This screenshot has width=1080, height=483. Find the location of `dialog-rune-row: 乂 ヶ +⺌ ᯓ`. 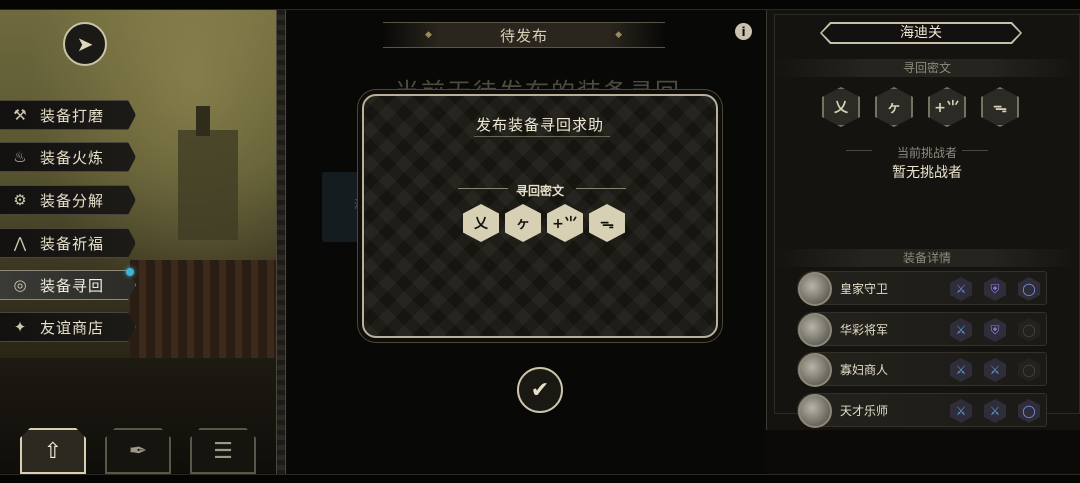

dialog-rune-row: 乂 ヶ +⺌ ᯓ is located at coordinates (544, 223).